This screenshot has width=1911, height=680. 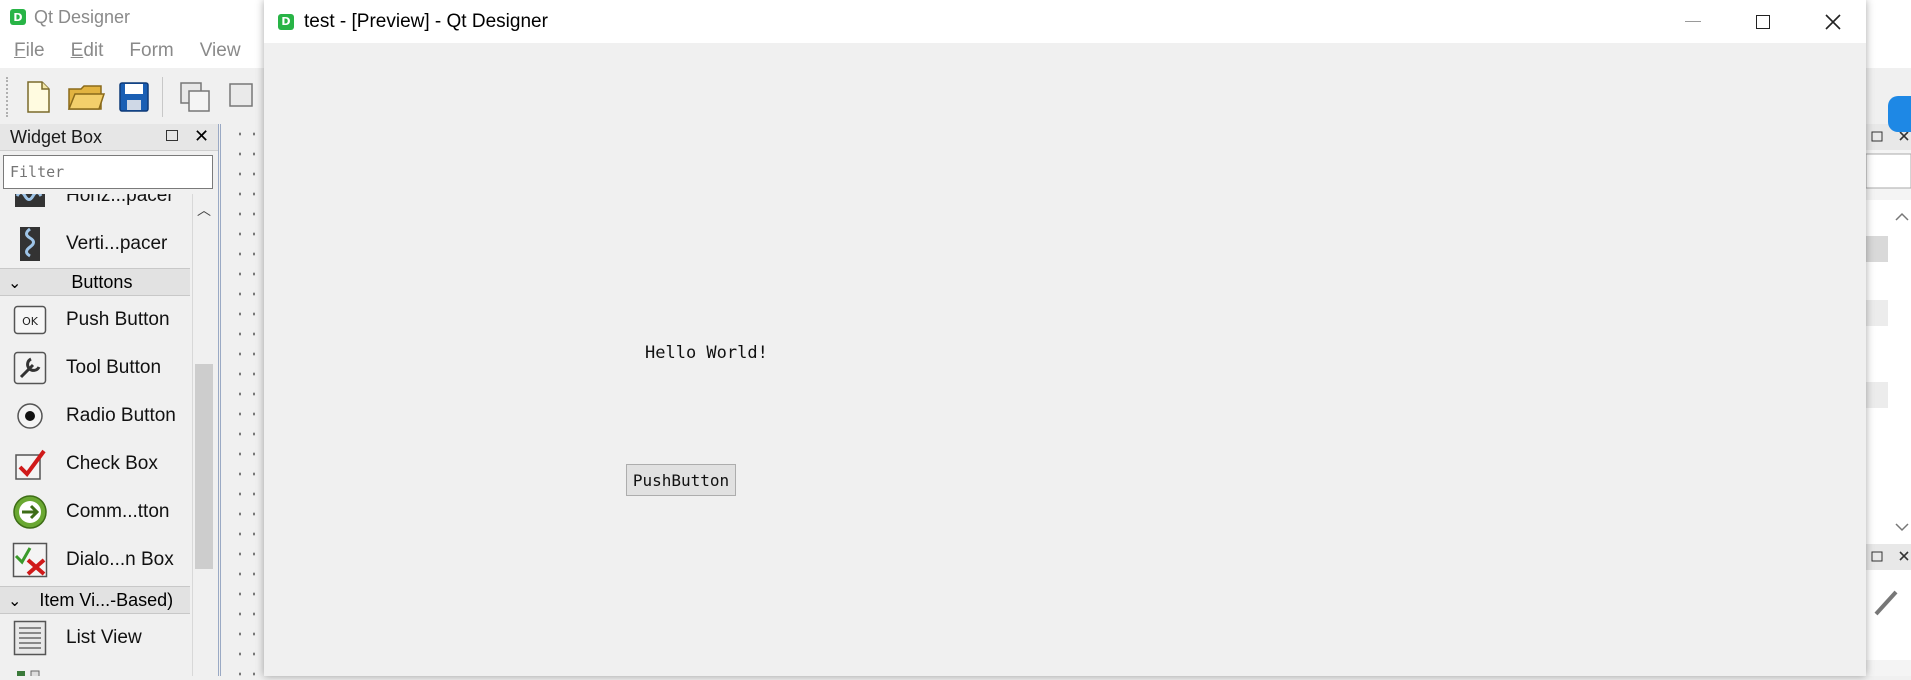 What do you see at coordinates (30, 512) in the screenshot?
I see `command-link-icon` at bounding box center [30, 512].